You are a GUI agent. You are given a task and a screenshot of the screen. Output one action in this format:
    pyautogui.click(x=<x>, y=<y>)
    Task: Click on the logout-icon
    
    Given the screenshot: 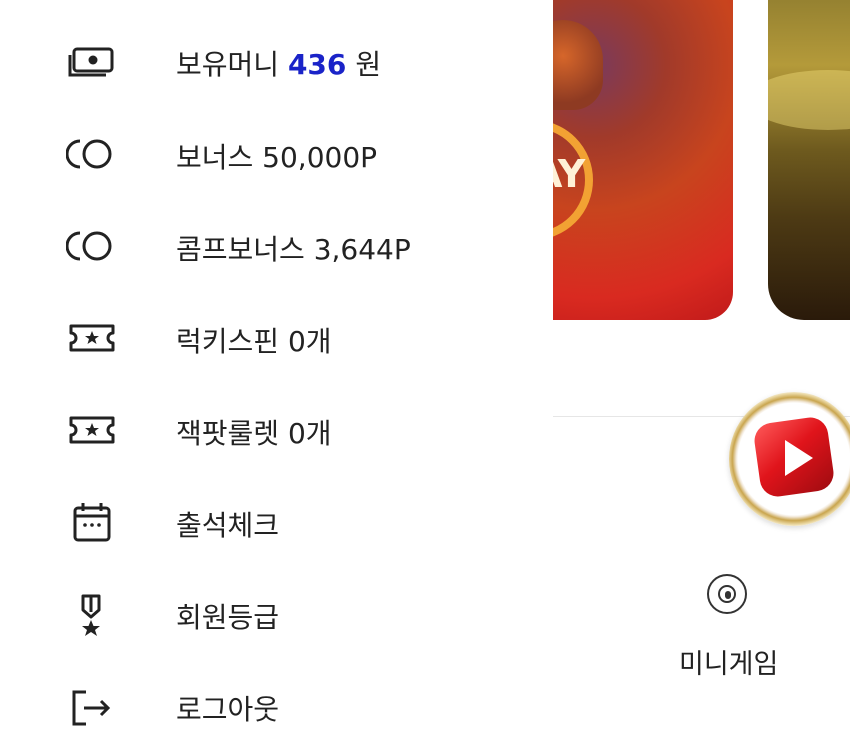 What is the action you would take?
    pyautogui.click(x=93, y=706)
    